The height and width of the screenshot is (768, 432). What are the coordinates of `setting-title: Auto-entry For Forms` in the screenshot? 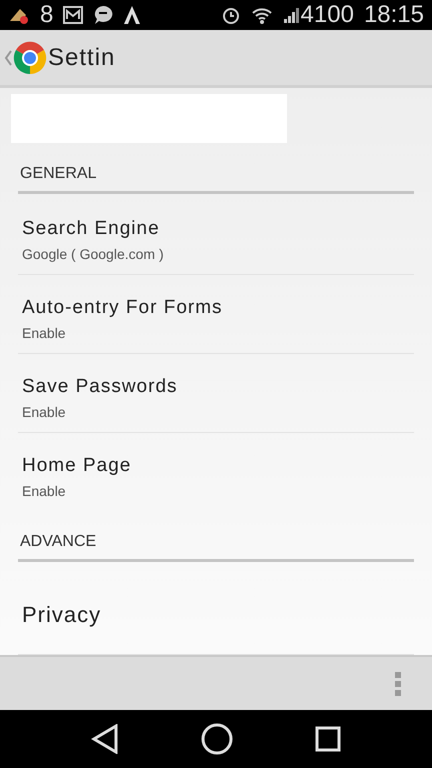 It's located at (122, 308).